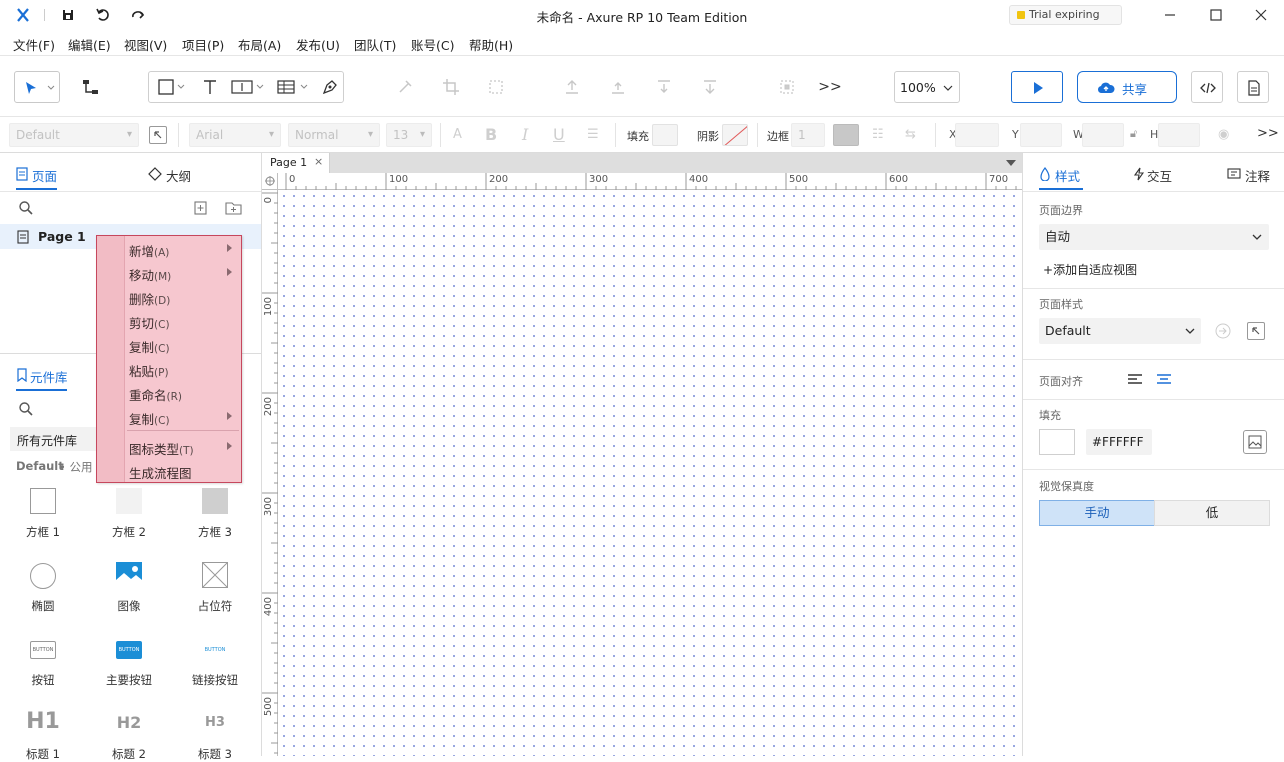 The image size is (1284, 762). I want to click on trial-badge: Trial expiring soon, so click(1065, 22).